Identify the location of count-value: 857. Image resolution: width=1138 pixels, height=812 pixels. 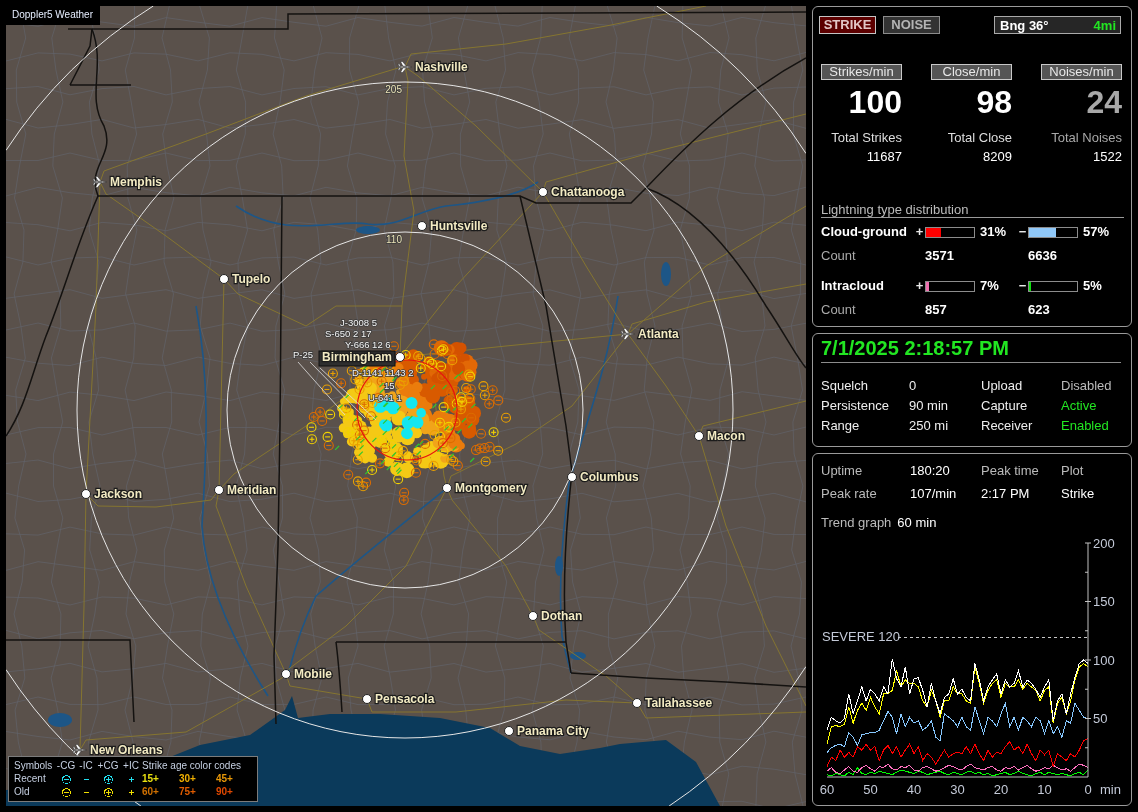
(936, 310).